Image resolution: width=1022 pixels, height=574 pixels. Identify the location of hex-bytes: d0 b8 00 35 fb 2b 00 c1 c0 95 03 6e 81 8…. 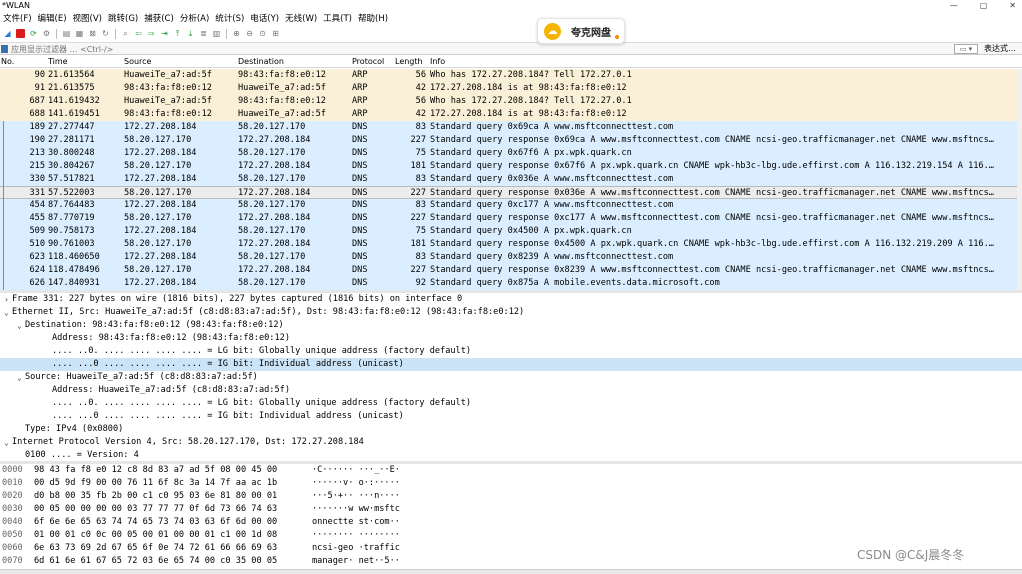
(155, 496).